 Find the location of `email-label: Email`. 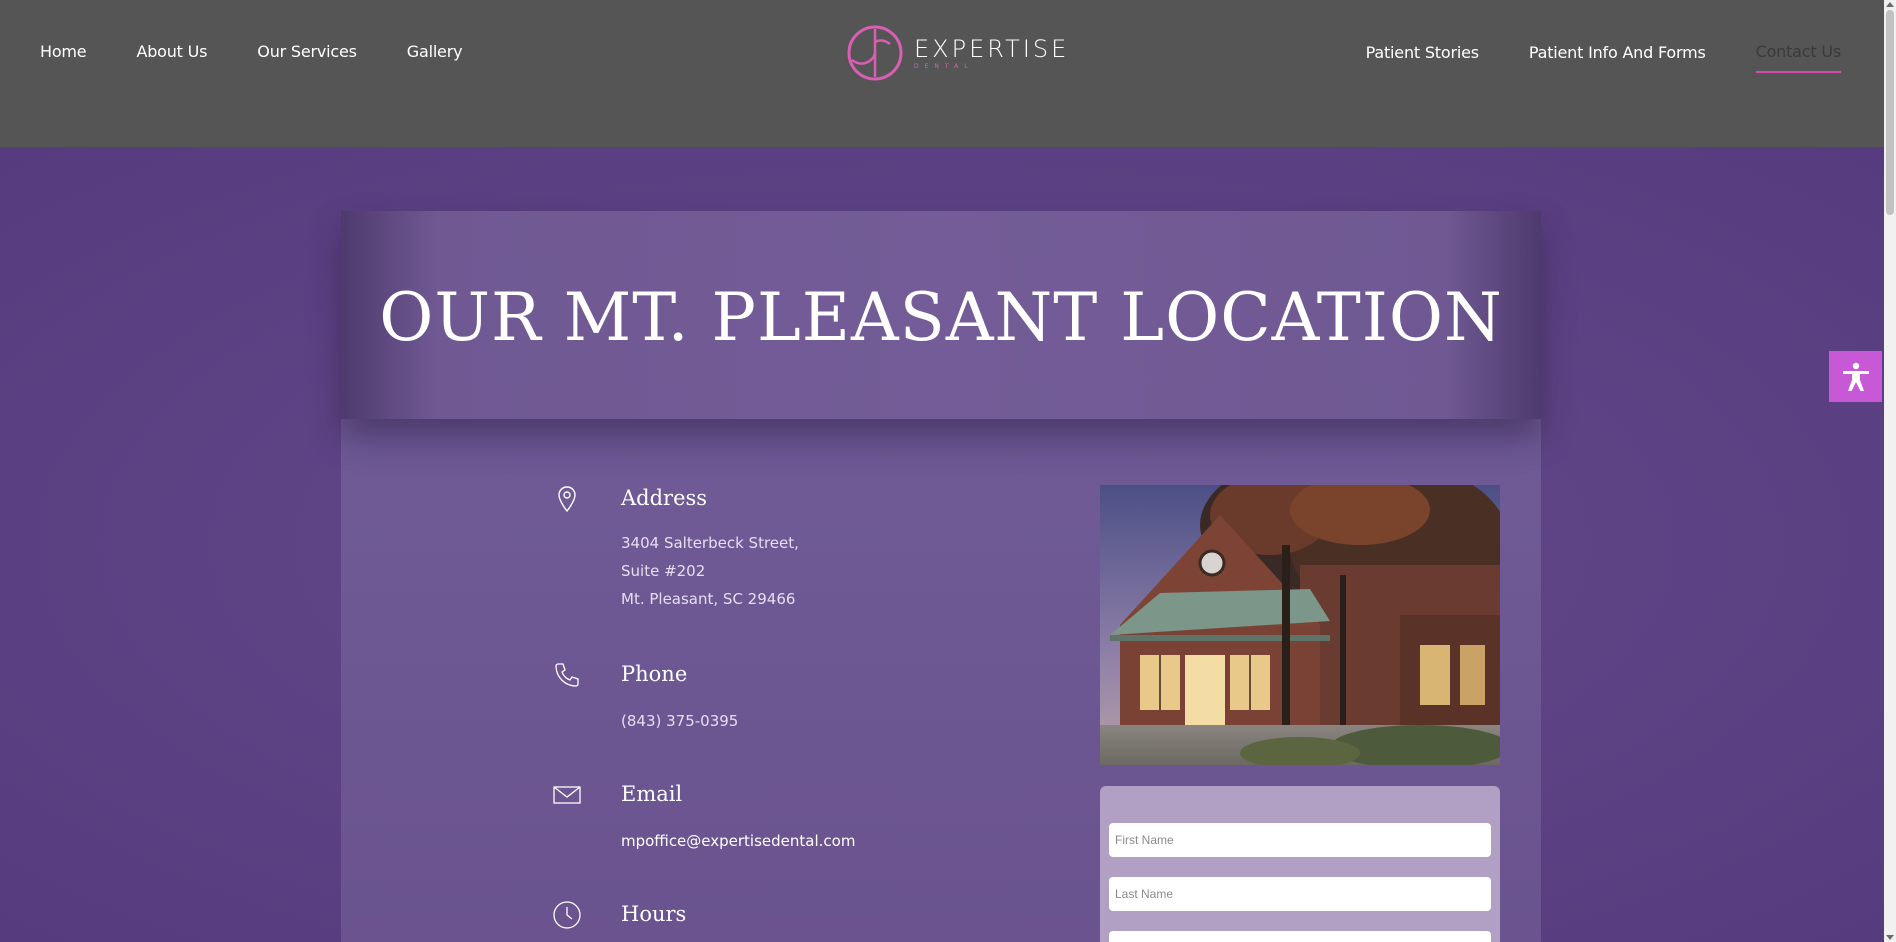

email-label: Email is located at coordinates (652, 794).